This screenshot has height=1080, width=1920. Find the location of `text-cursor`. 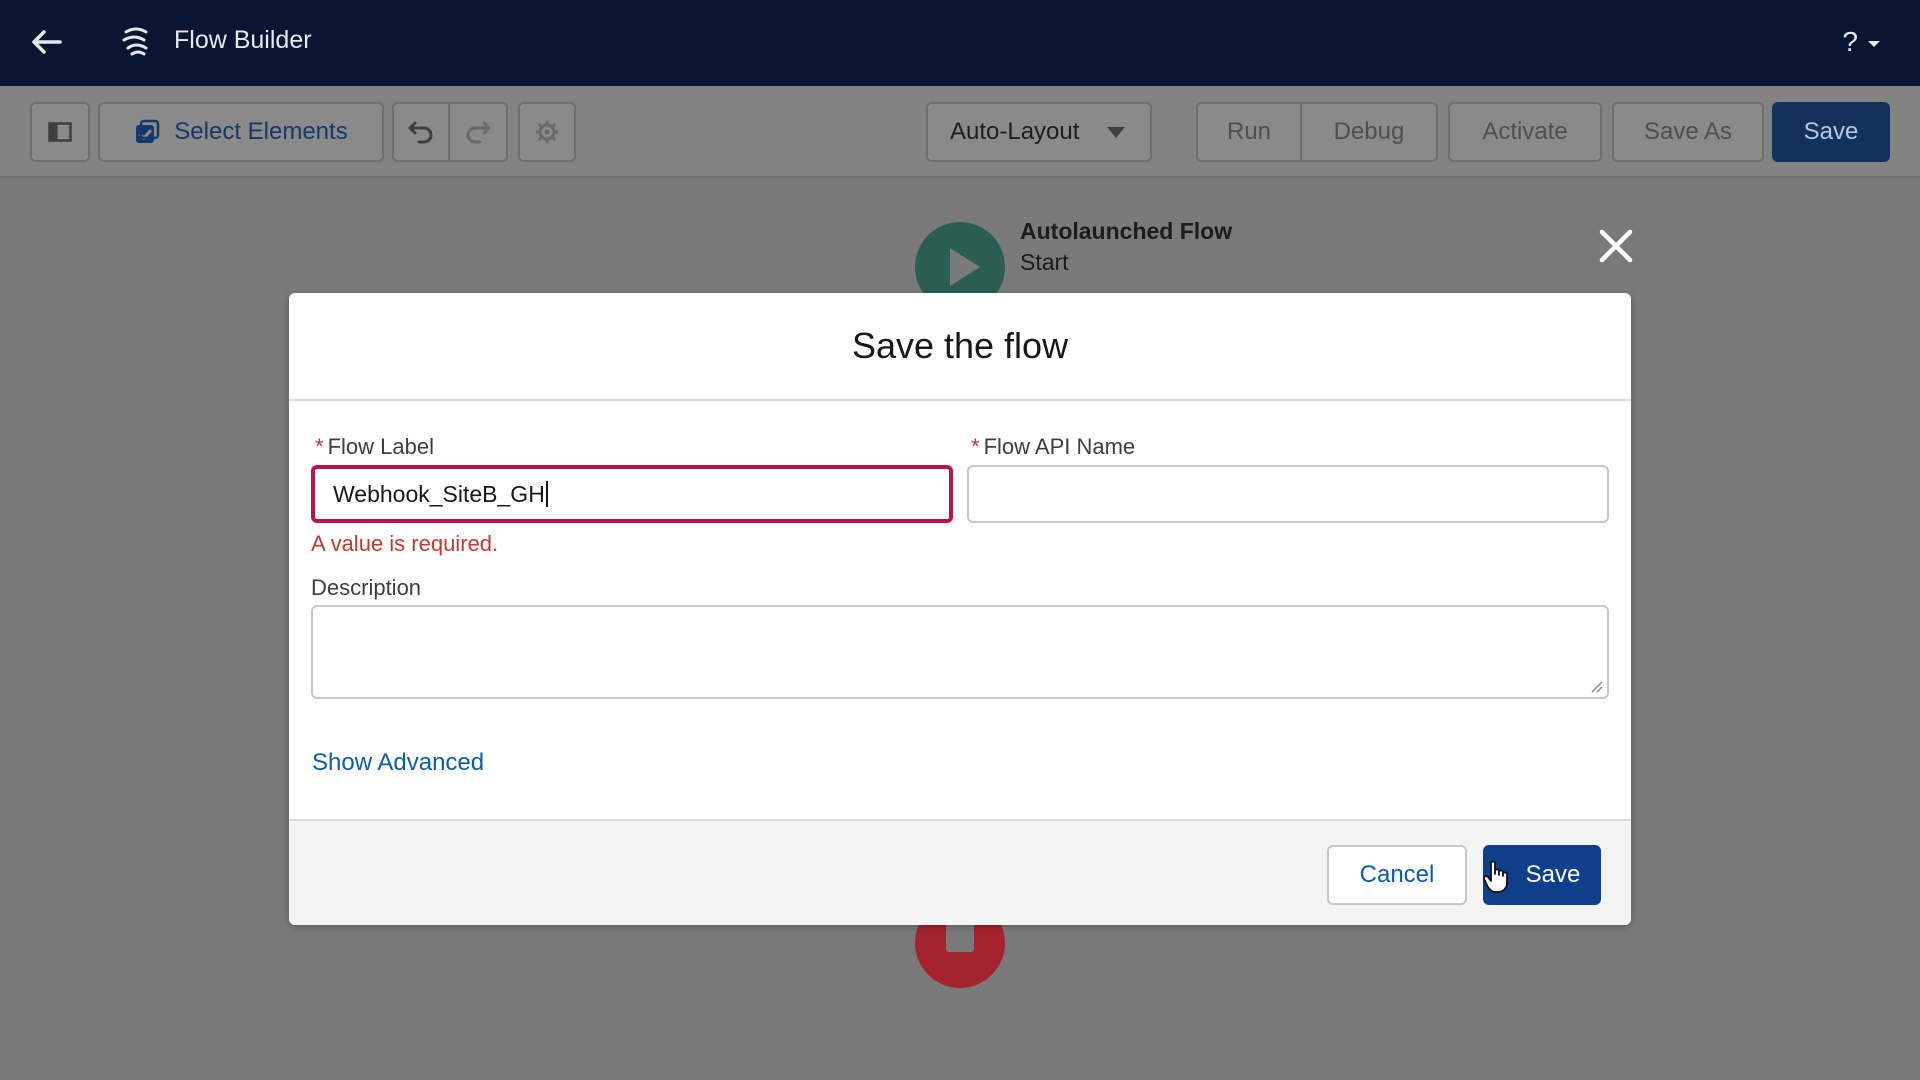

text-cursor is located at coordinates (546, 494).